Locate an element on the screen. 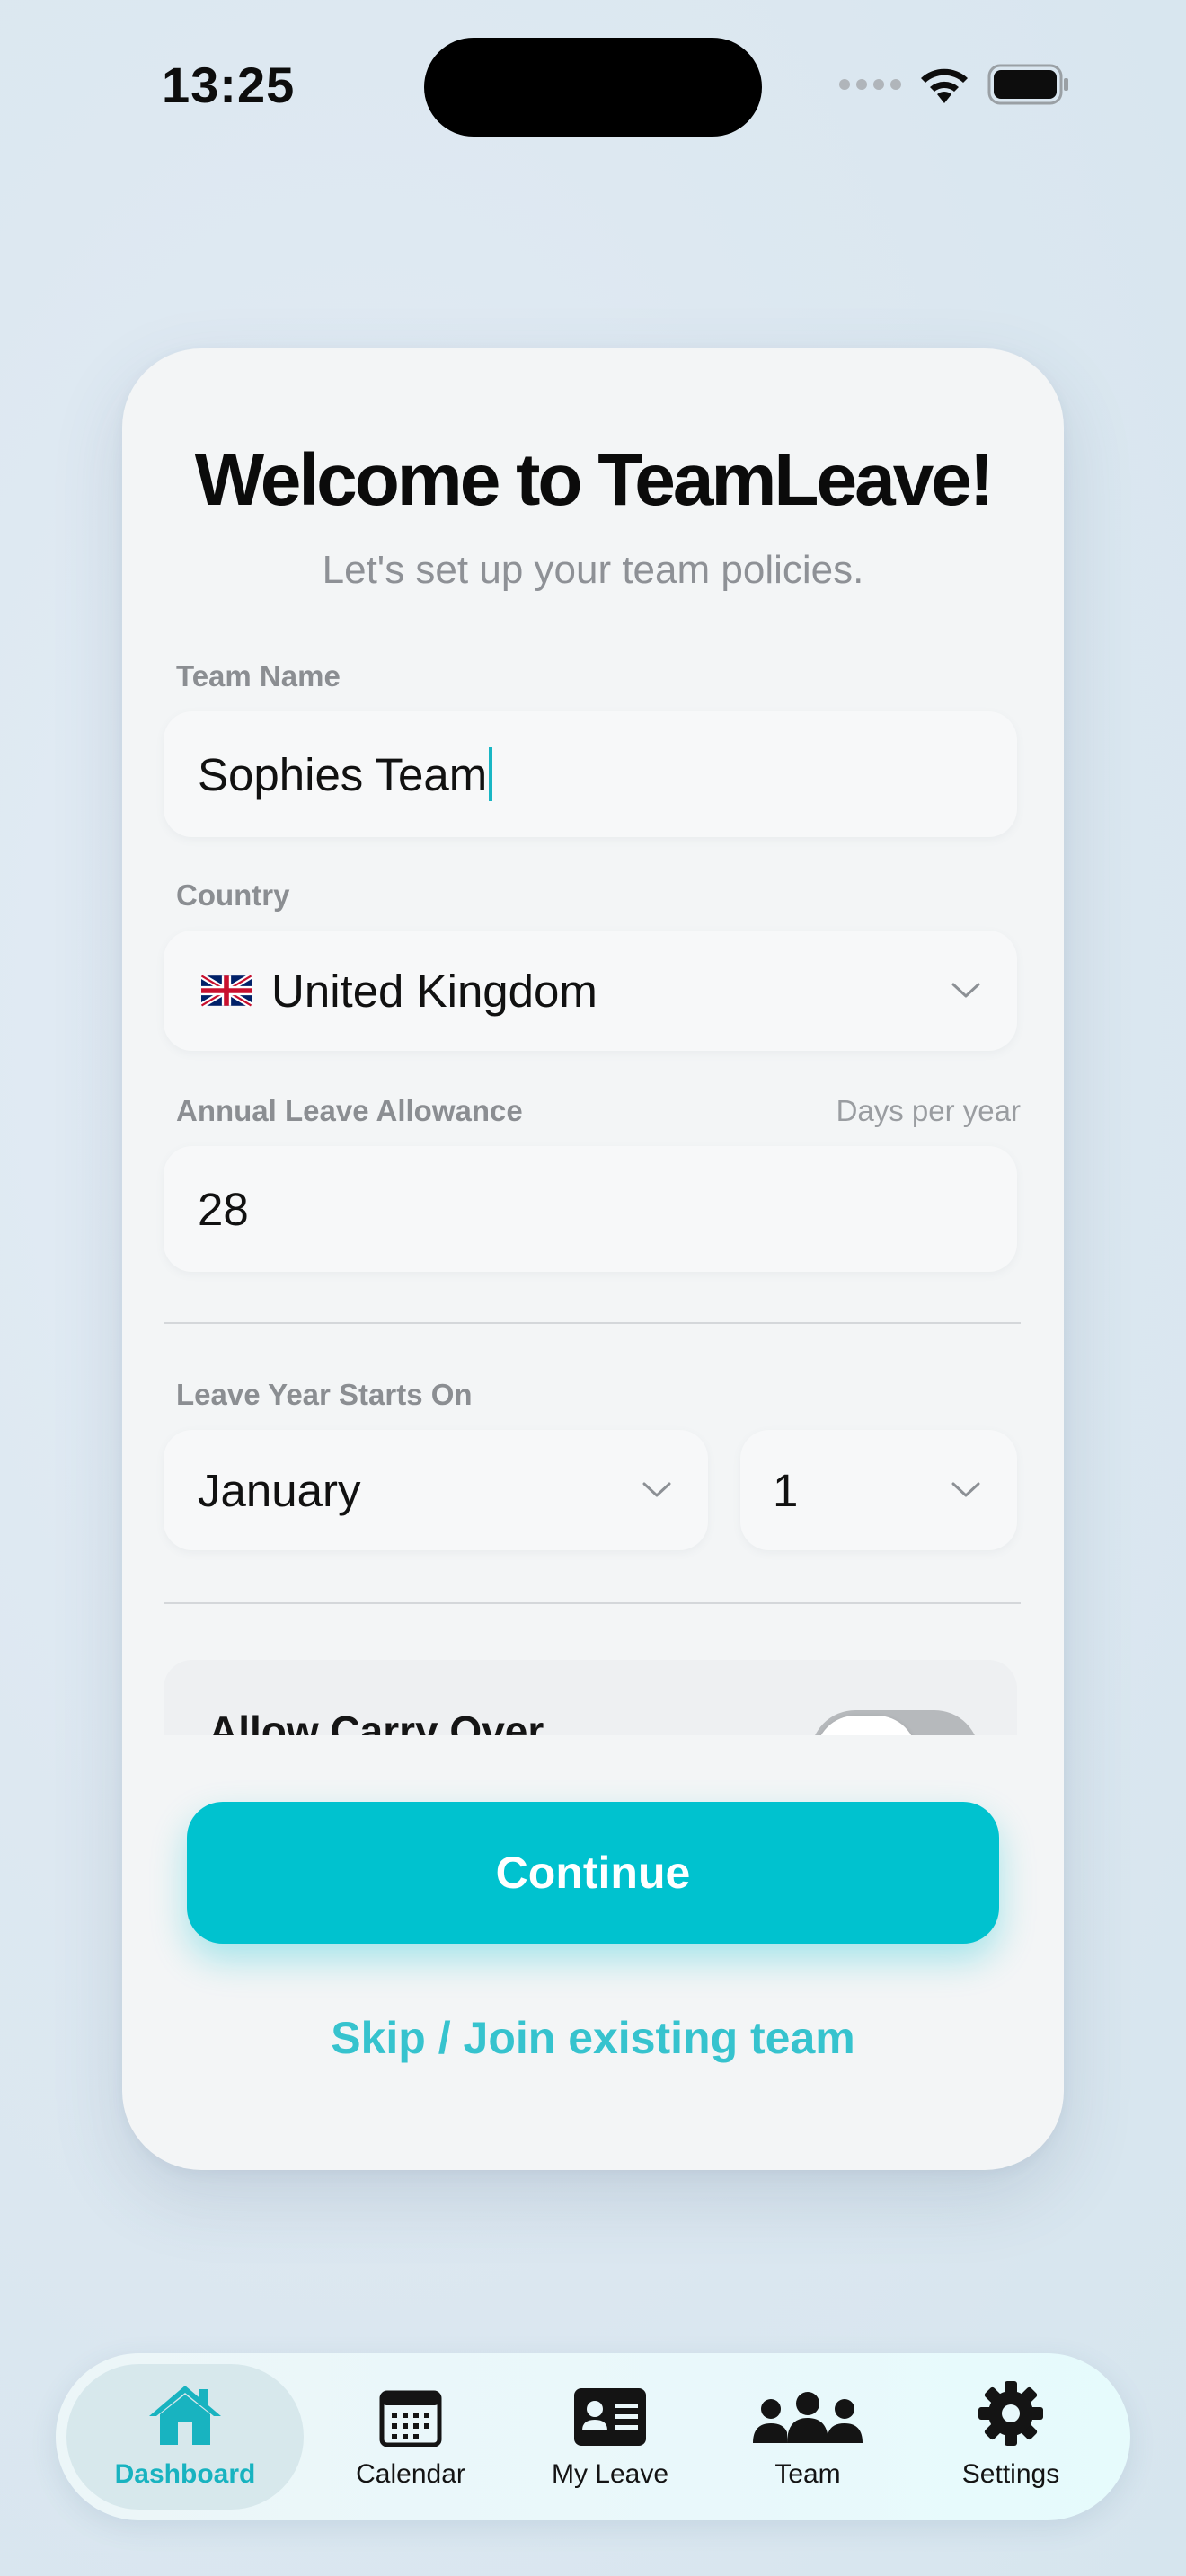 The image size is (1186, 2576). leave-year-day-select: 1 is located at coordinates (878, 1490).